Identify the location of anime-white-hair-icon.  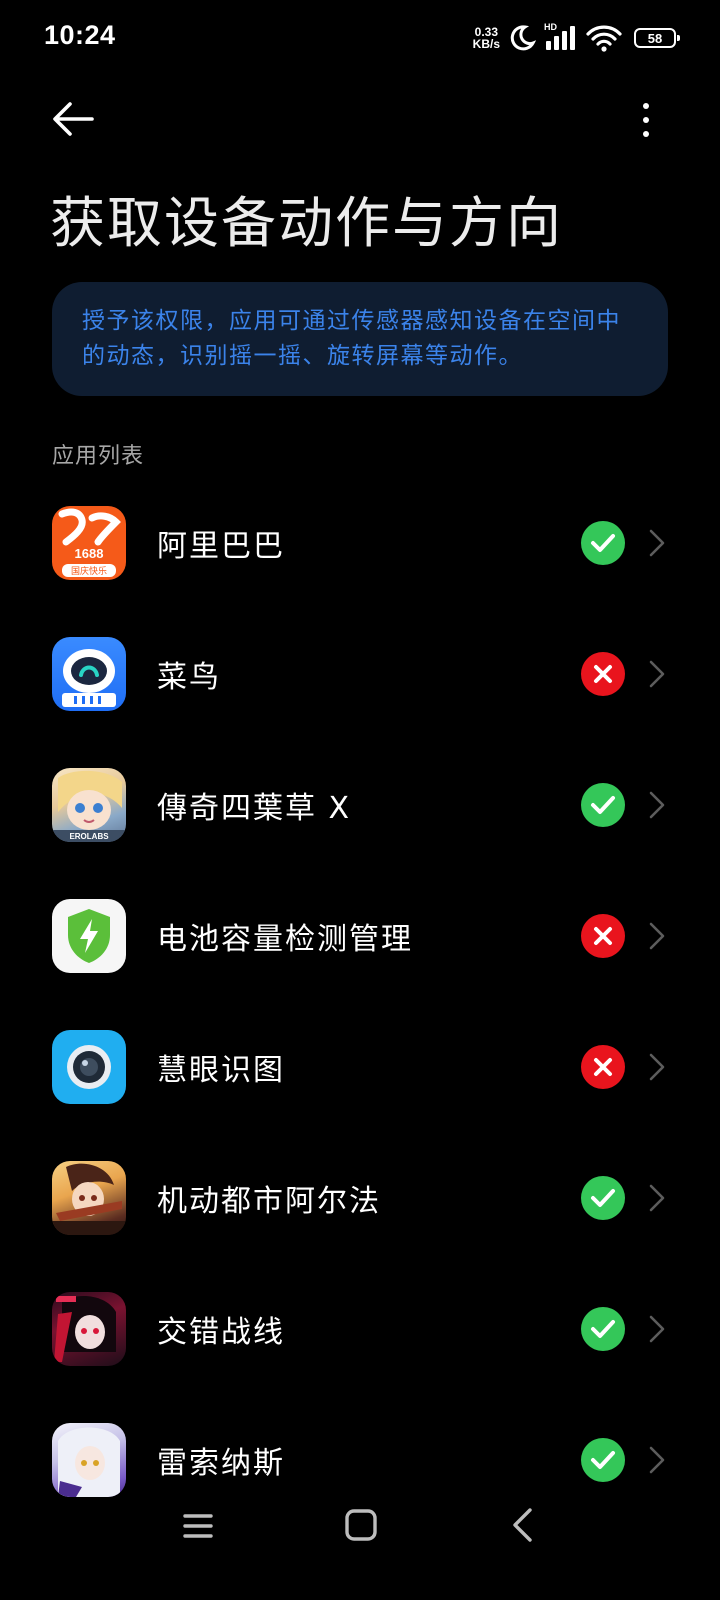
(89, 1460).